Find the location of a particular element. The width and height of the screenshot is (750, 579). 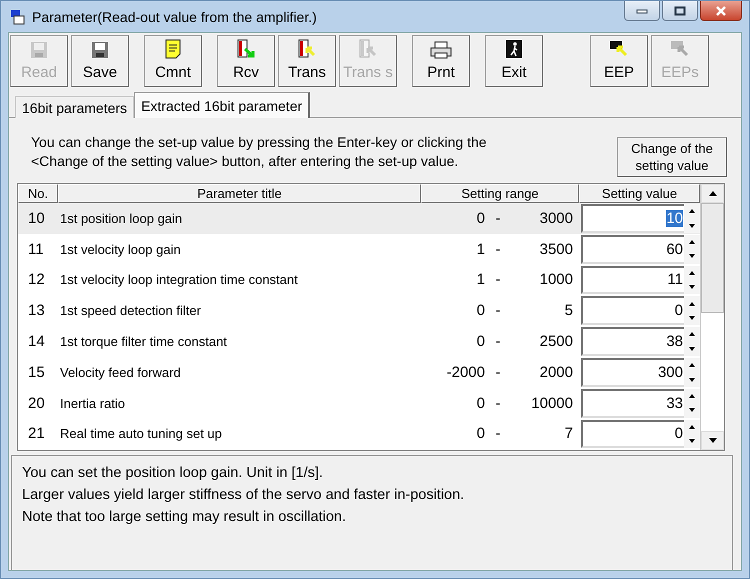

table-row: 10 1st position loop gain 0 - 3000 10 is located at coordinates (359, 218).